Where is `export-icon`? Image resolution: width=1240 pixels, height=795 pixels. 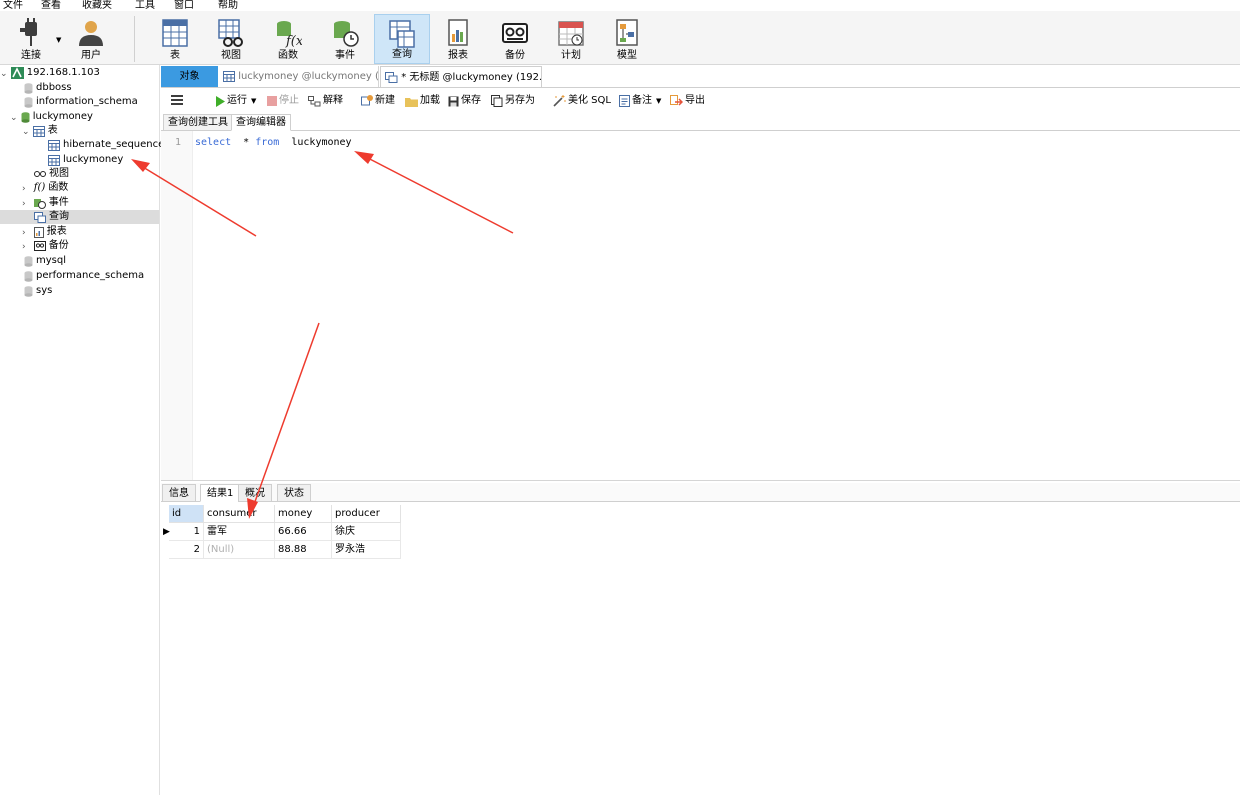 export-icon is located at coordinates (676, 101).